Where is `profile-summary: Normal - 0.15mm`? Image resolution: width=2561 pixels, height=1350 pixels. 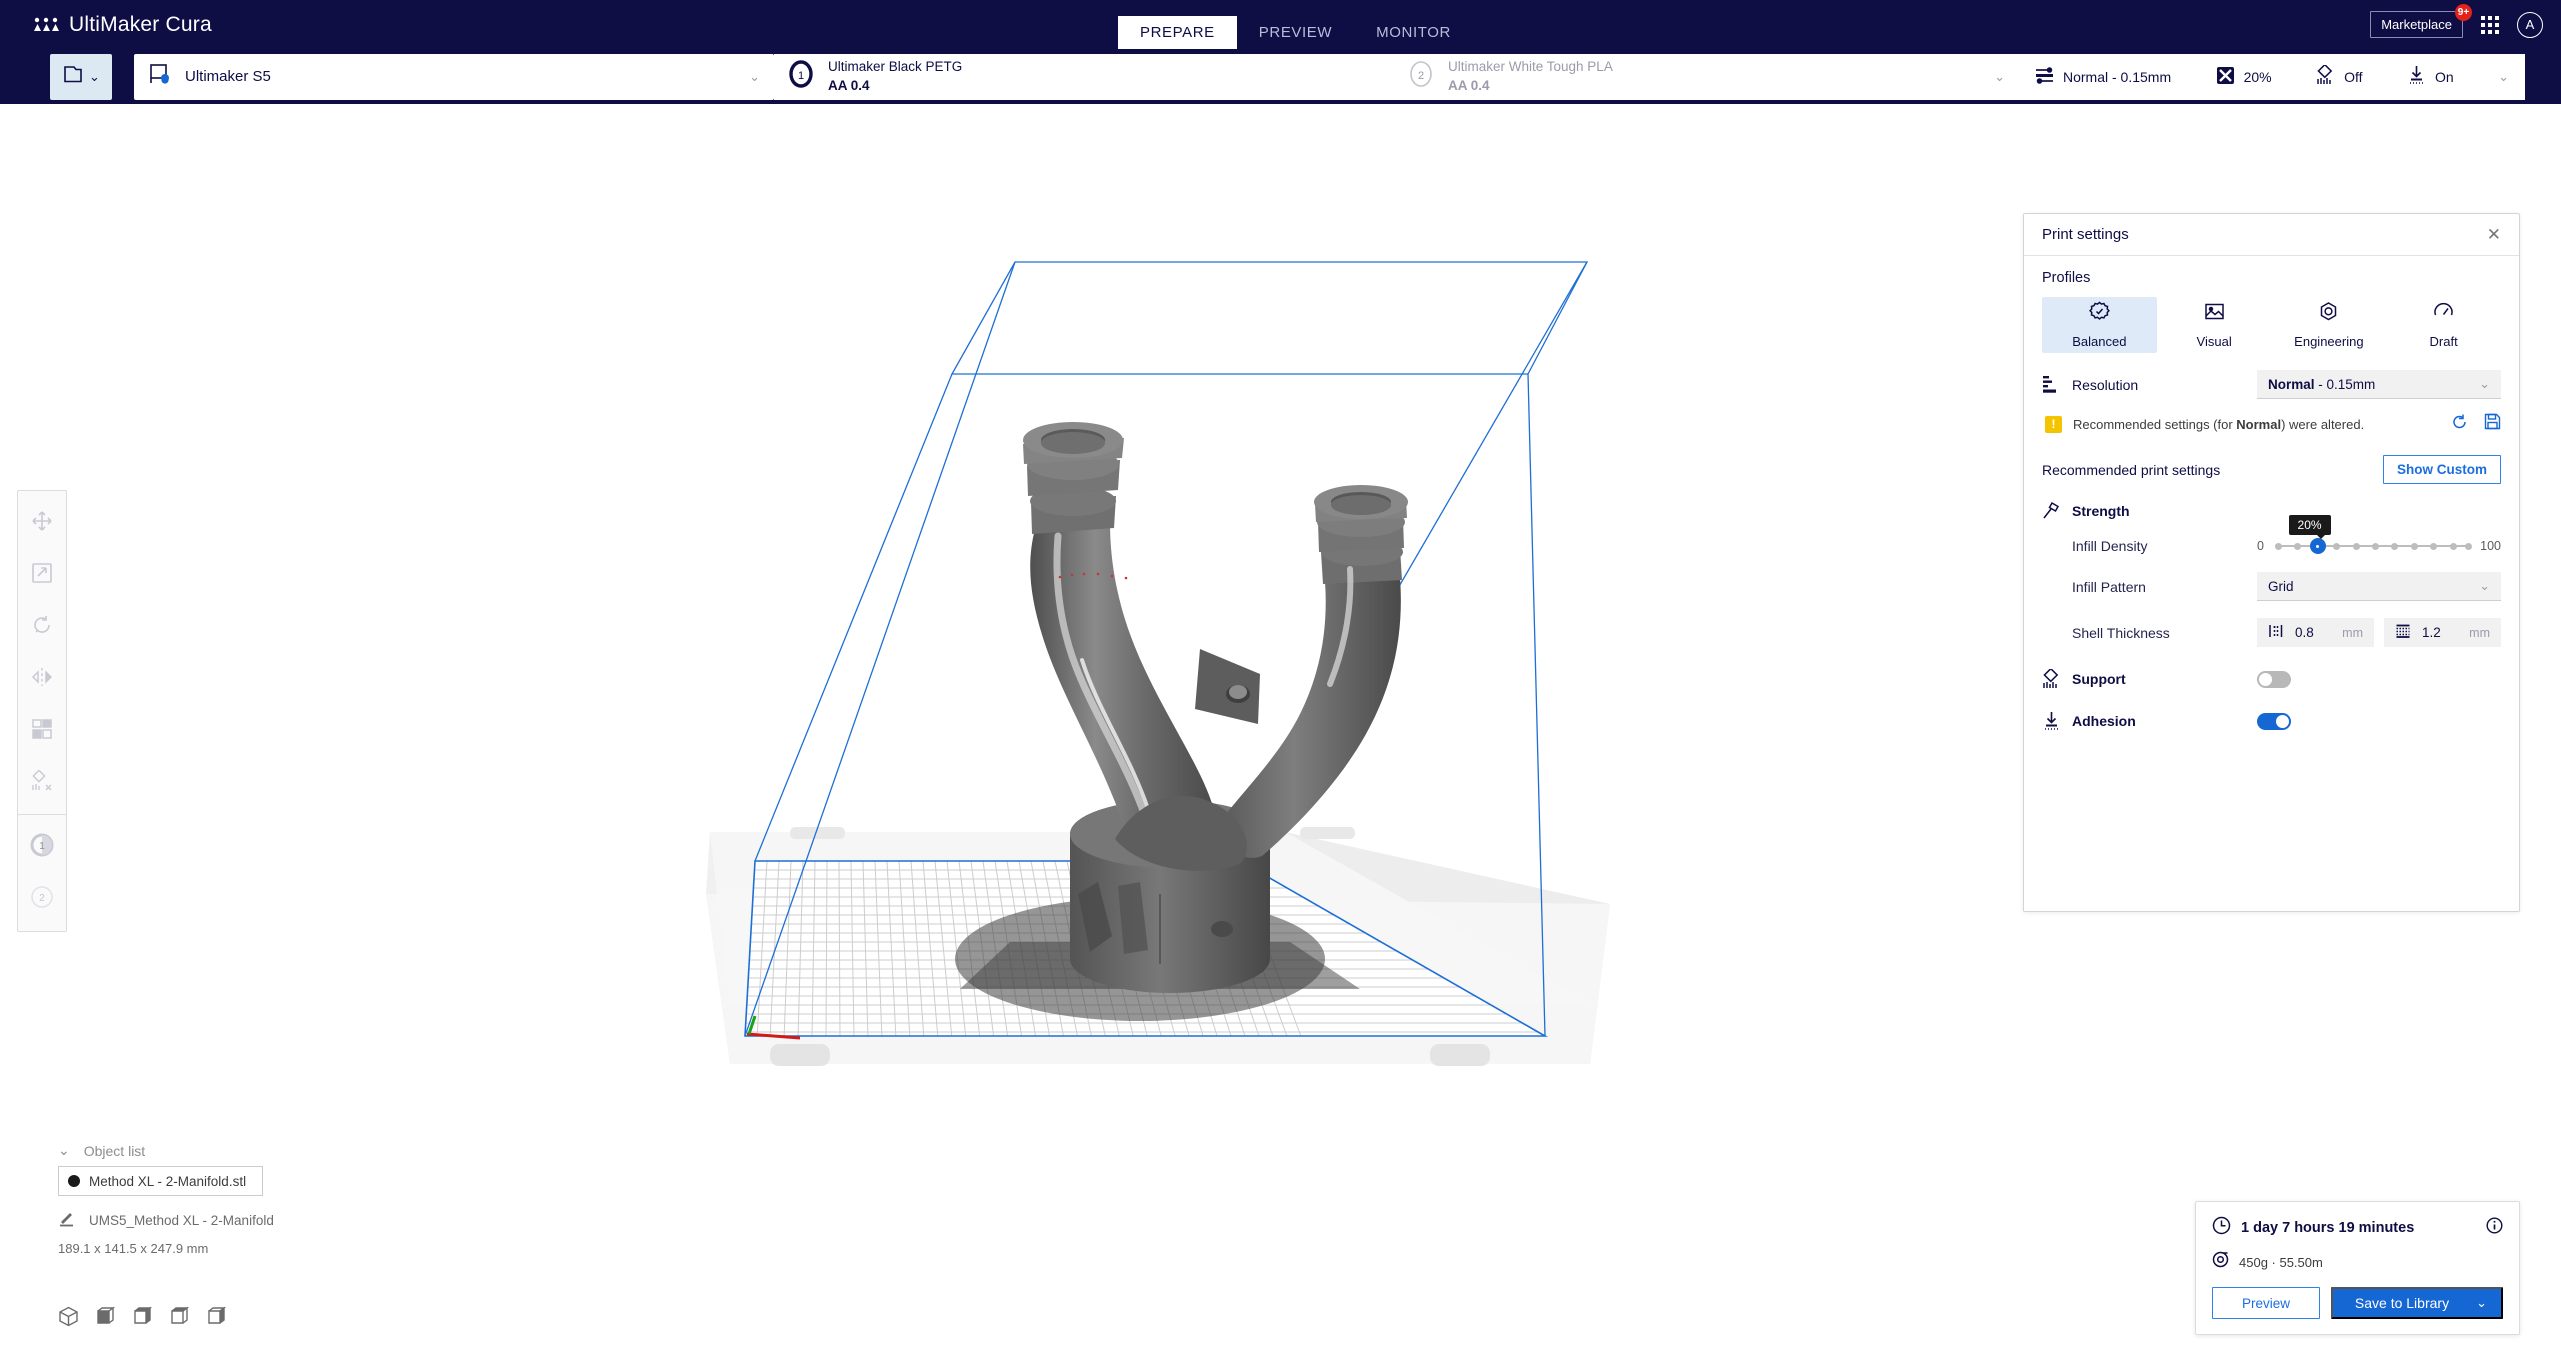
profile-summary: Normal - 0.15mm is located at coordinates (2103, 77).